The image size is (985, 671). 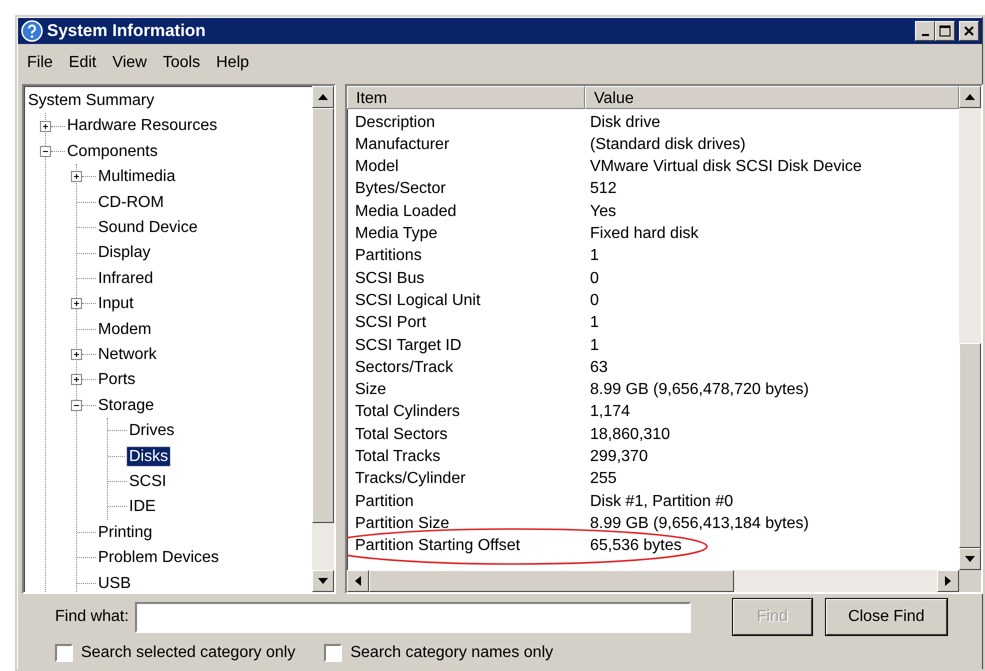 I want to click on table-cell-text: Partition Starting Offset, so click(x=438, y=546).